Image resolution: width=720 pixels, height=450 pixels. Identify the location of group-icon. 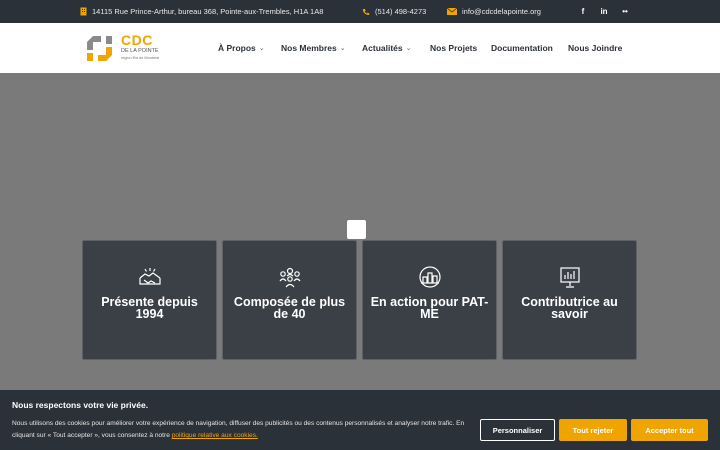
(290, 277).